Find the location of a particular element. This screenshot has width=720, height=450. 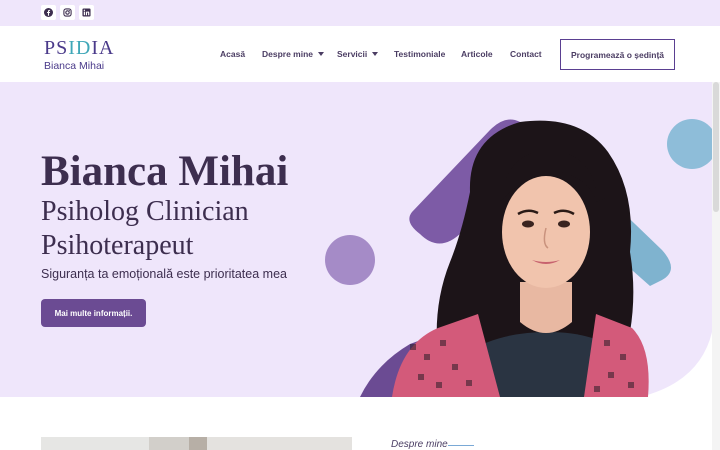

more-info-button: Mai multe informații. is located at coordinates (93, 313).